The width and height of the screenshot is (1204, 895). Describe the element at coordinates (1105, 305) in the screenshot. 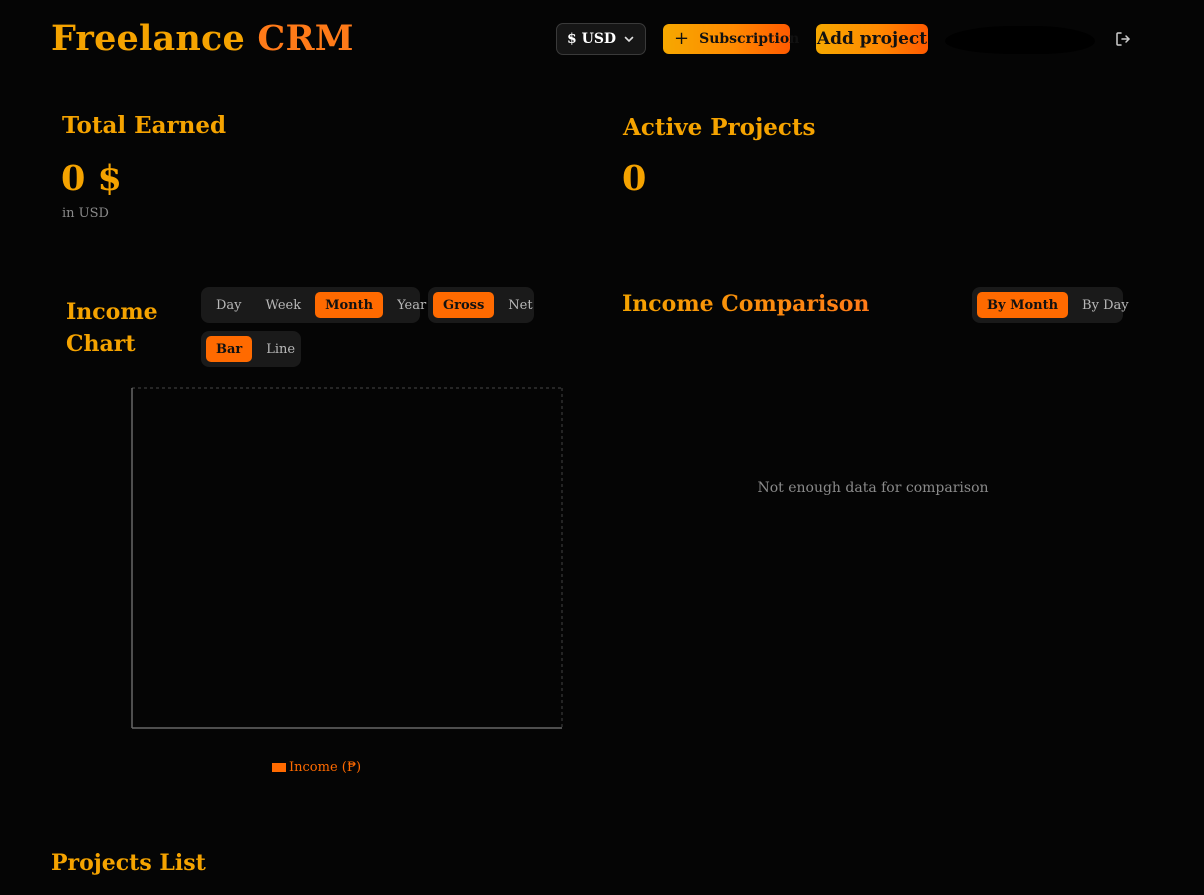

I see `by-day-option: By Day` at that location.